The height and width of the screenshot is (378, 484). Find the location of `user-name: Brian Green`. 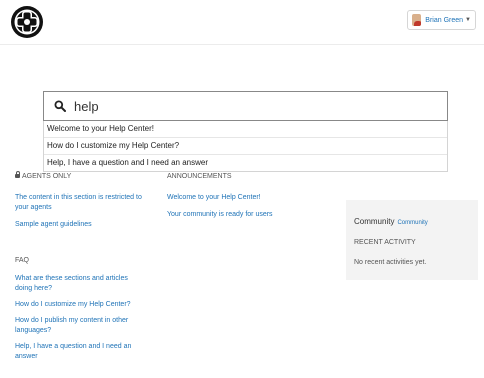

user-name: Brian Green is located at coordinates (444, 20).